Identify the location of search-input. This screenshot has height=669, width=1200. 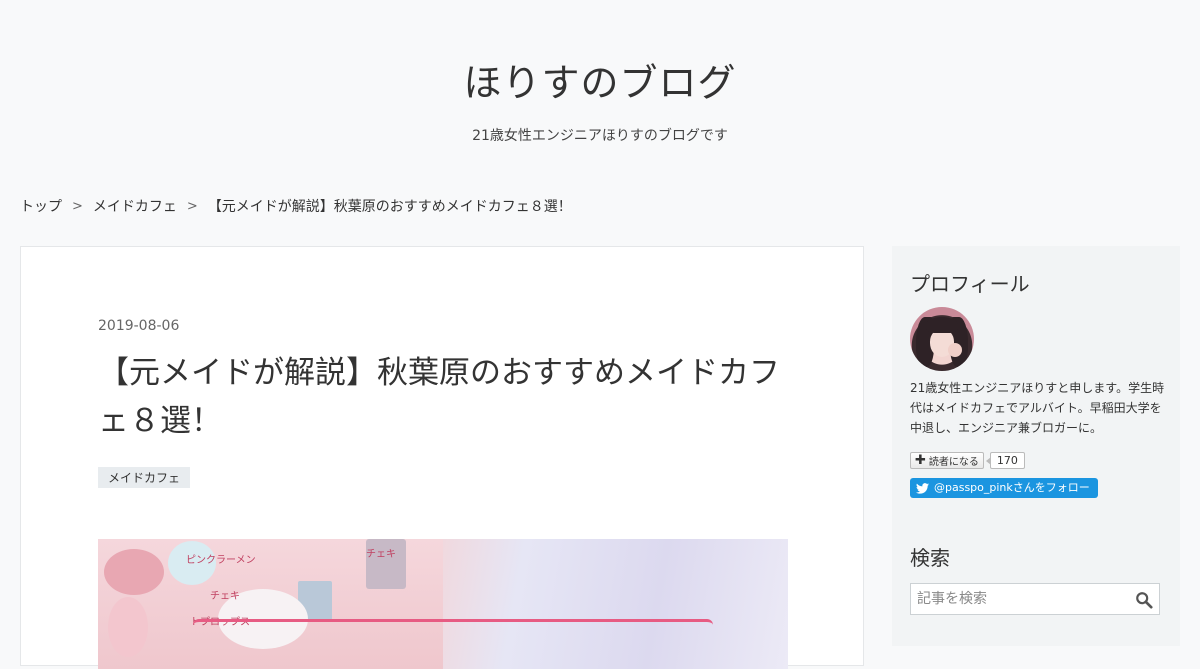
(1021, 599).